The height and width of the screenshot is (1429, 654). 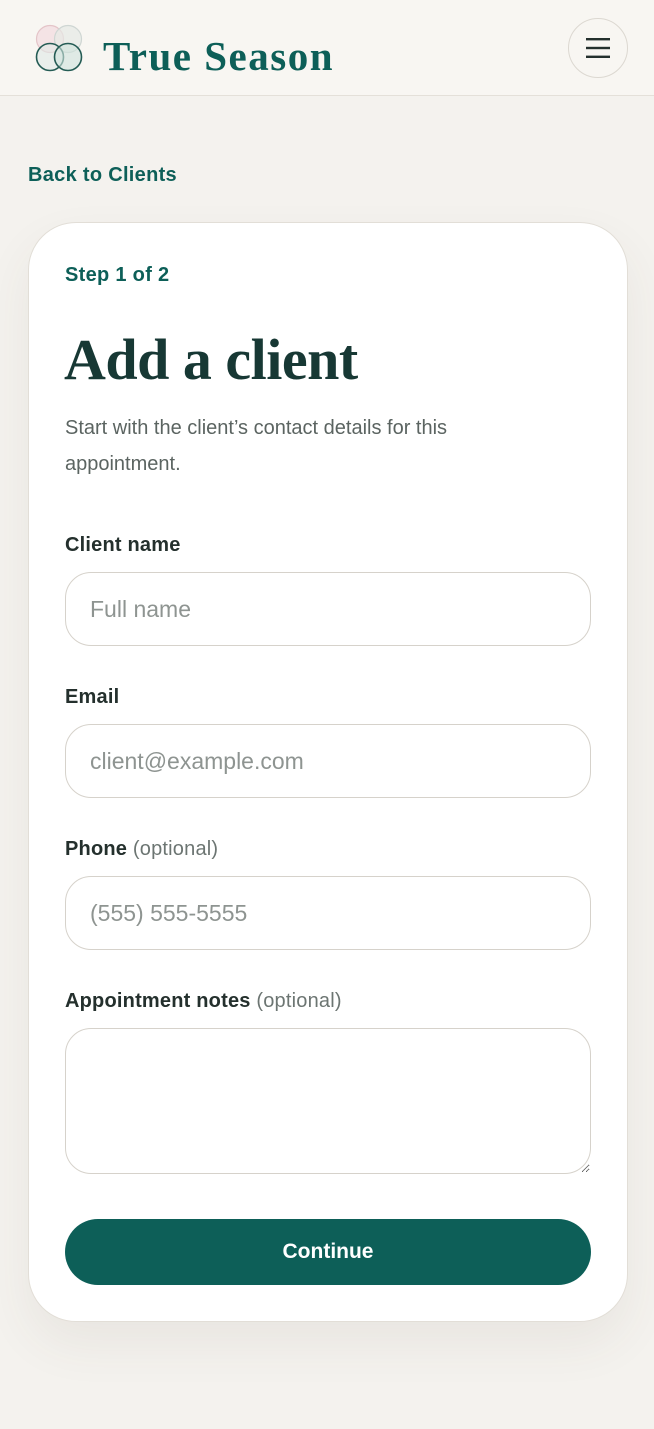 What do you see at coordinates (102, 175) in the screenshot?
I see `back-to-clients-link: Back to Clients` at bounding box center [102, 175].